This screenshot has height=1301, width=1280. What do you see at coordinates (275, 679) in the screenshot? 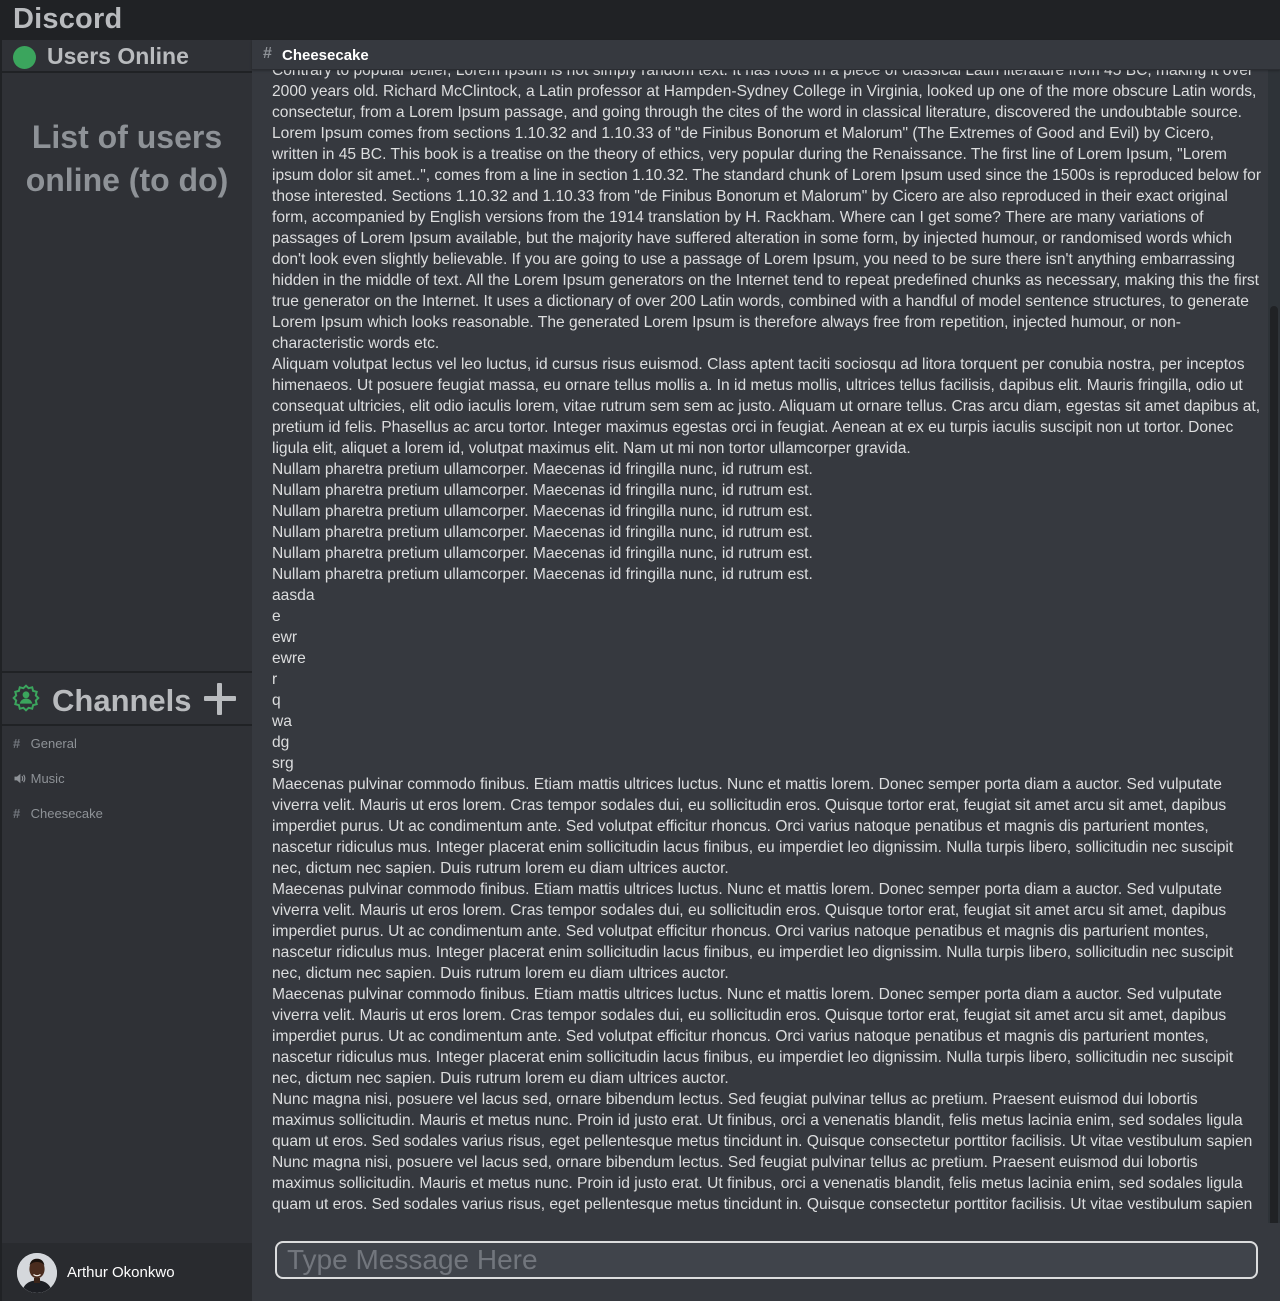
I see `message: r` at bounding box center [275, 679].